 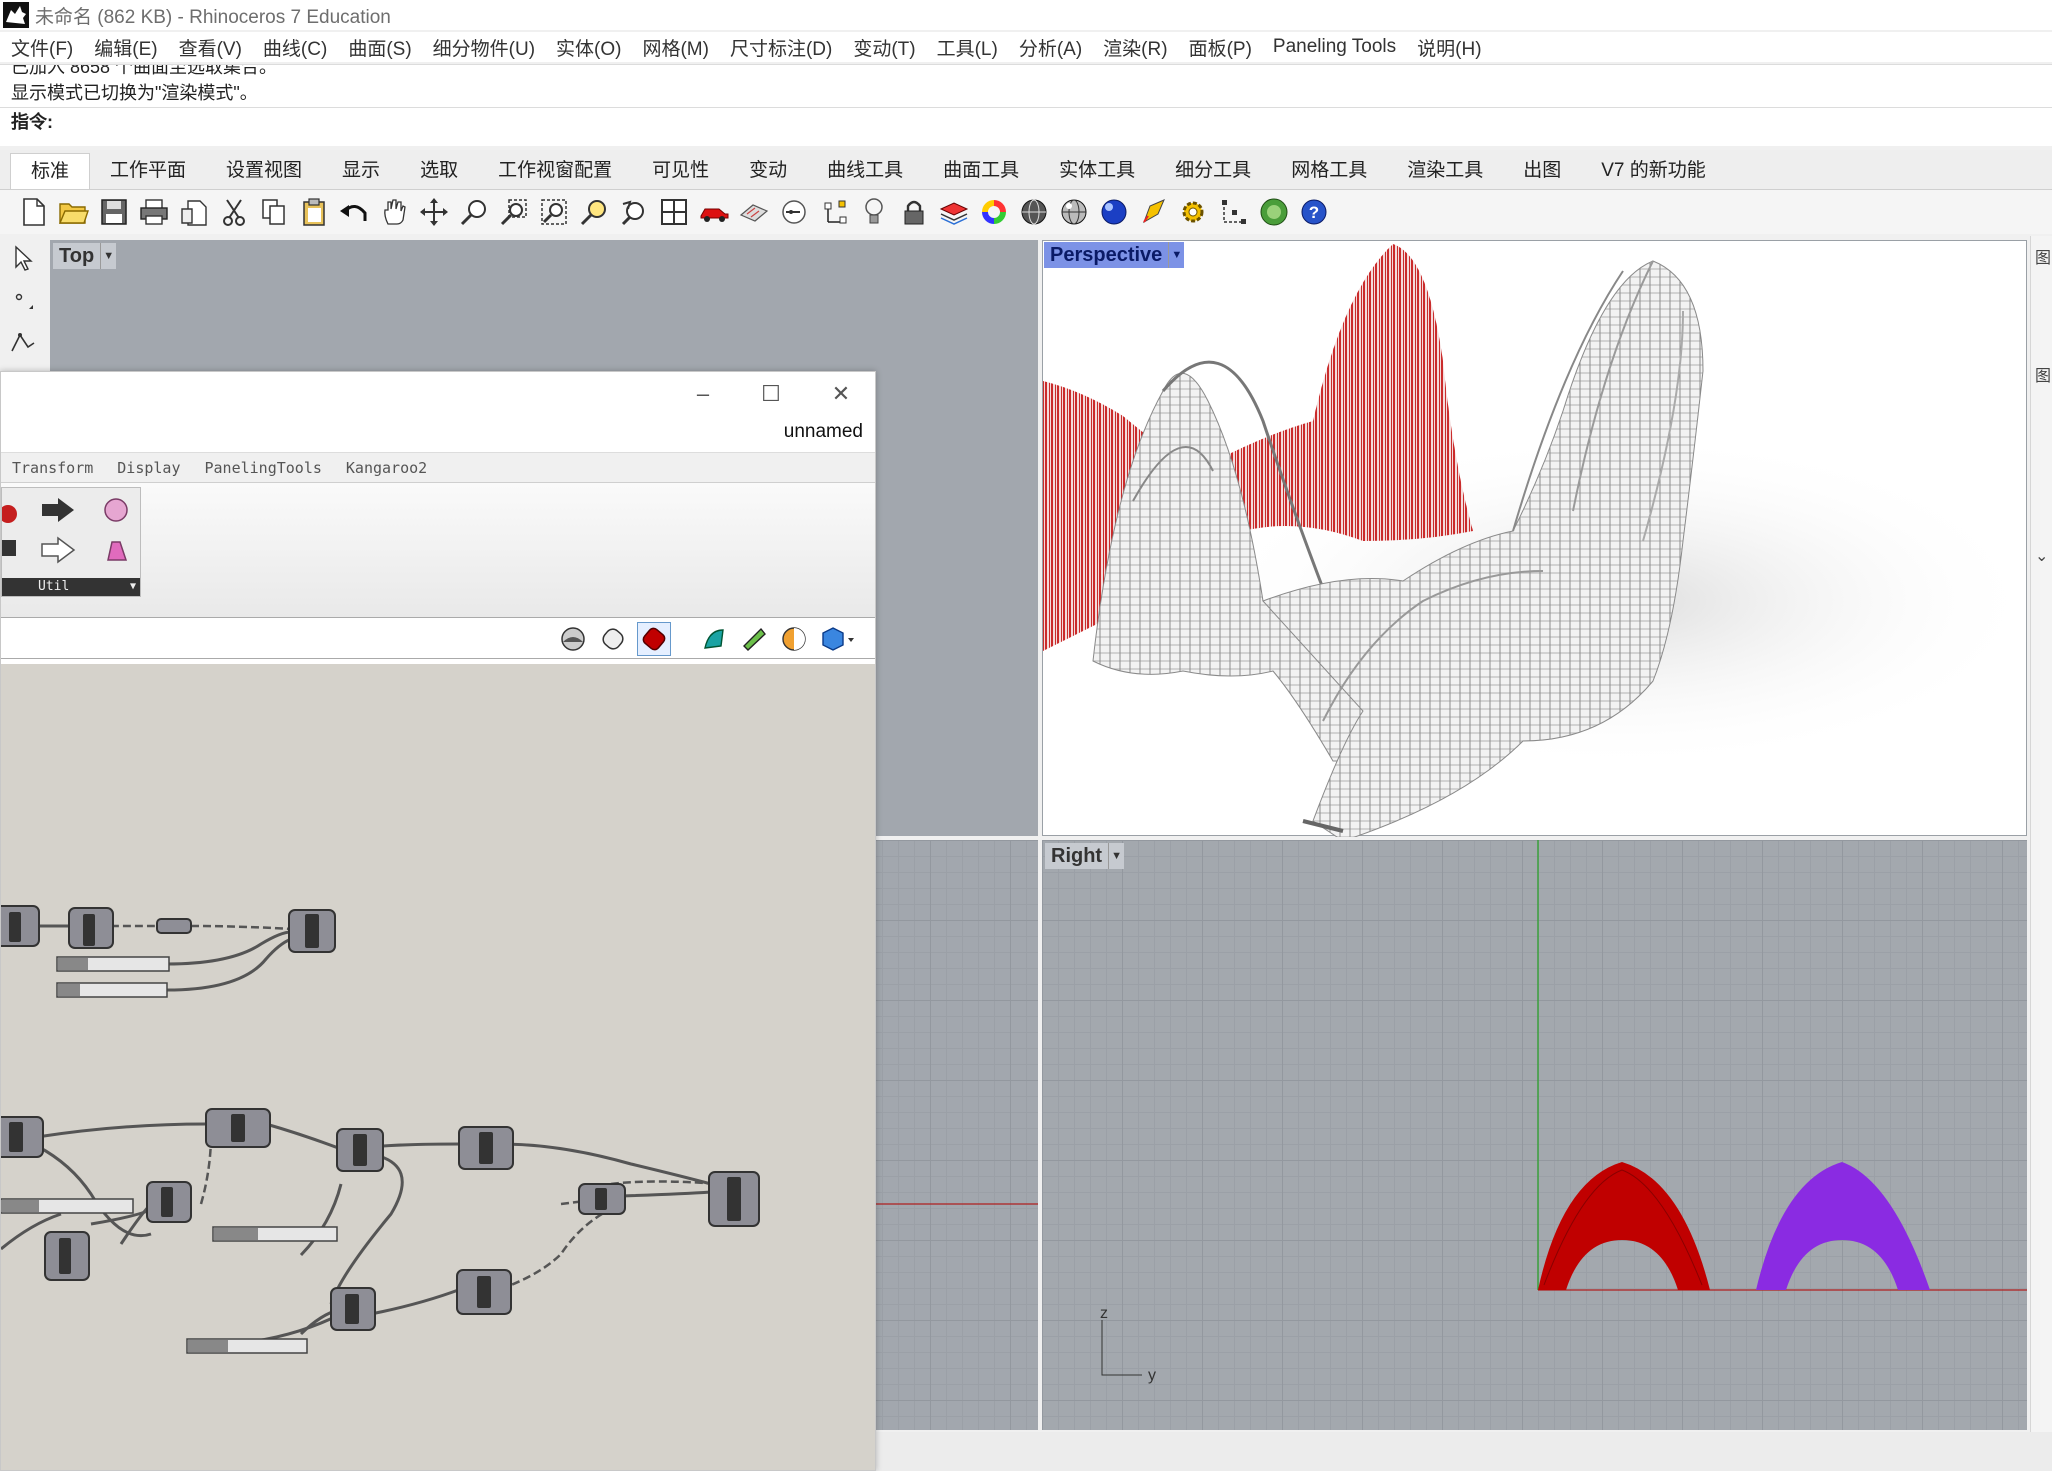 What do you see at coordinates (838, 639) in the screenshot?
I see `display-options-icon` at bounding box center [838, 639].